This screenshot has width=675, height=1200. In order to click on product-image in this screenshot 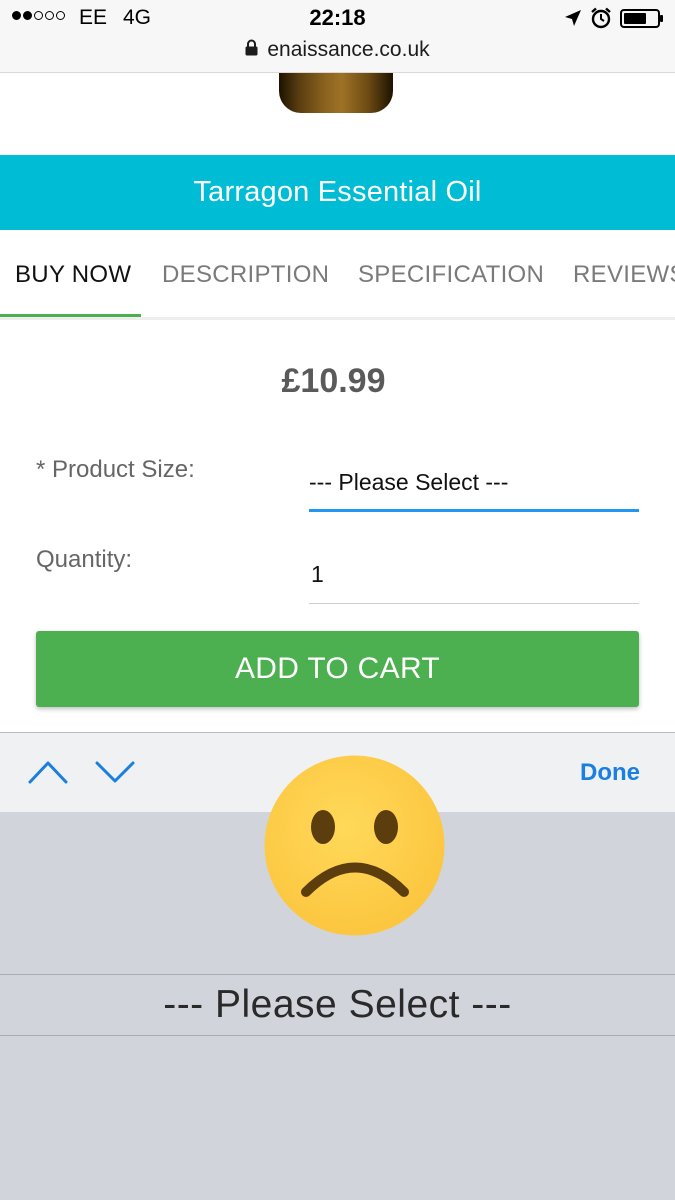, I will do `click(337, 114)`.